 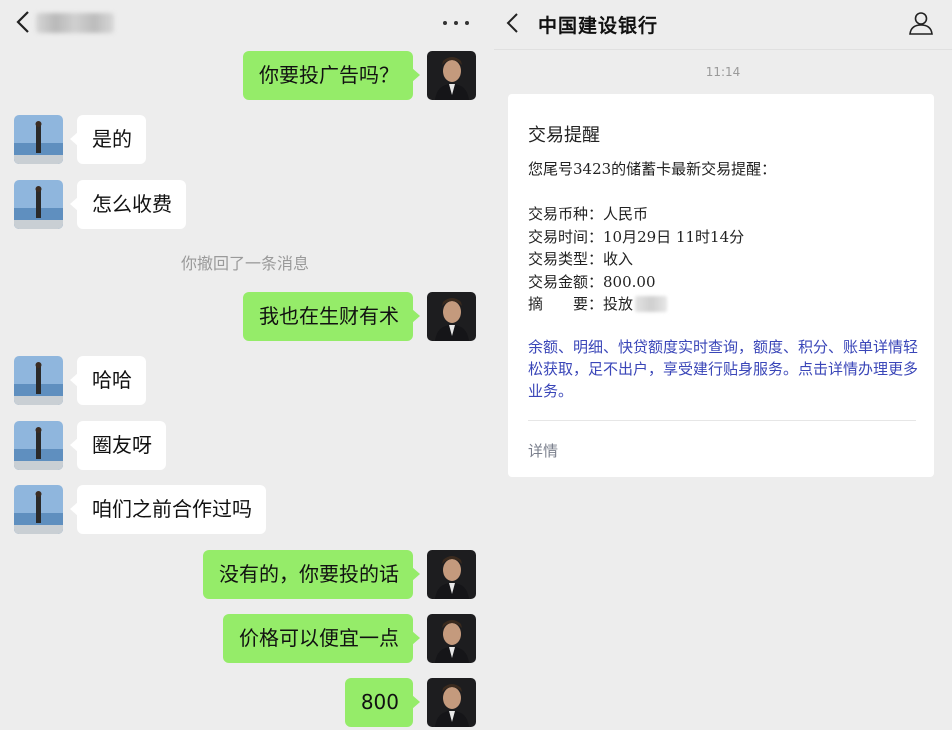 What do you see at coordinates (245, 140) in the screenshot?
I see `message-row: 是的` at bounding box center [245, 140].